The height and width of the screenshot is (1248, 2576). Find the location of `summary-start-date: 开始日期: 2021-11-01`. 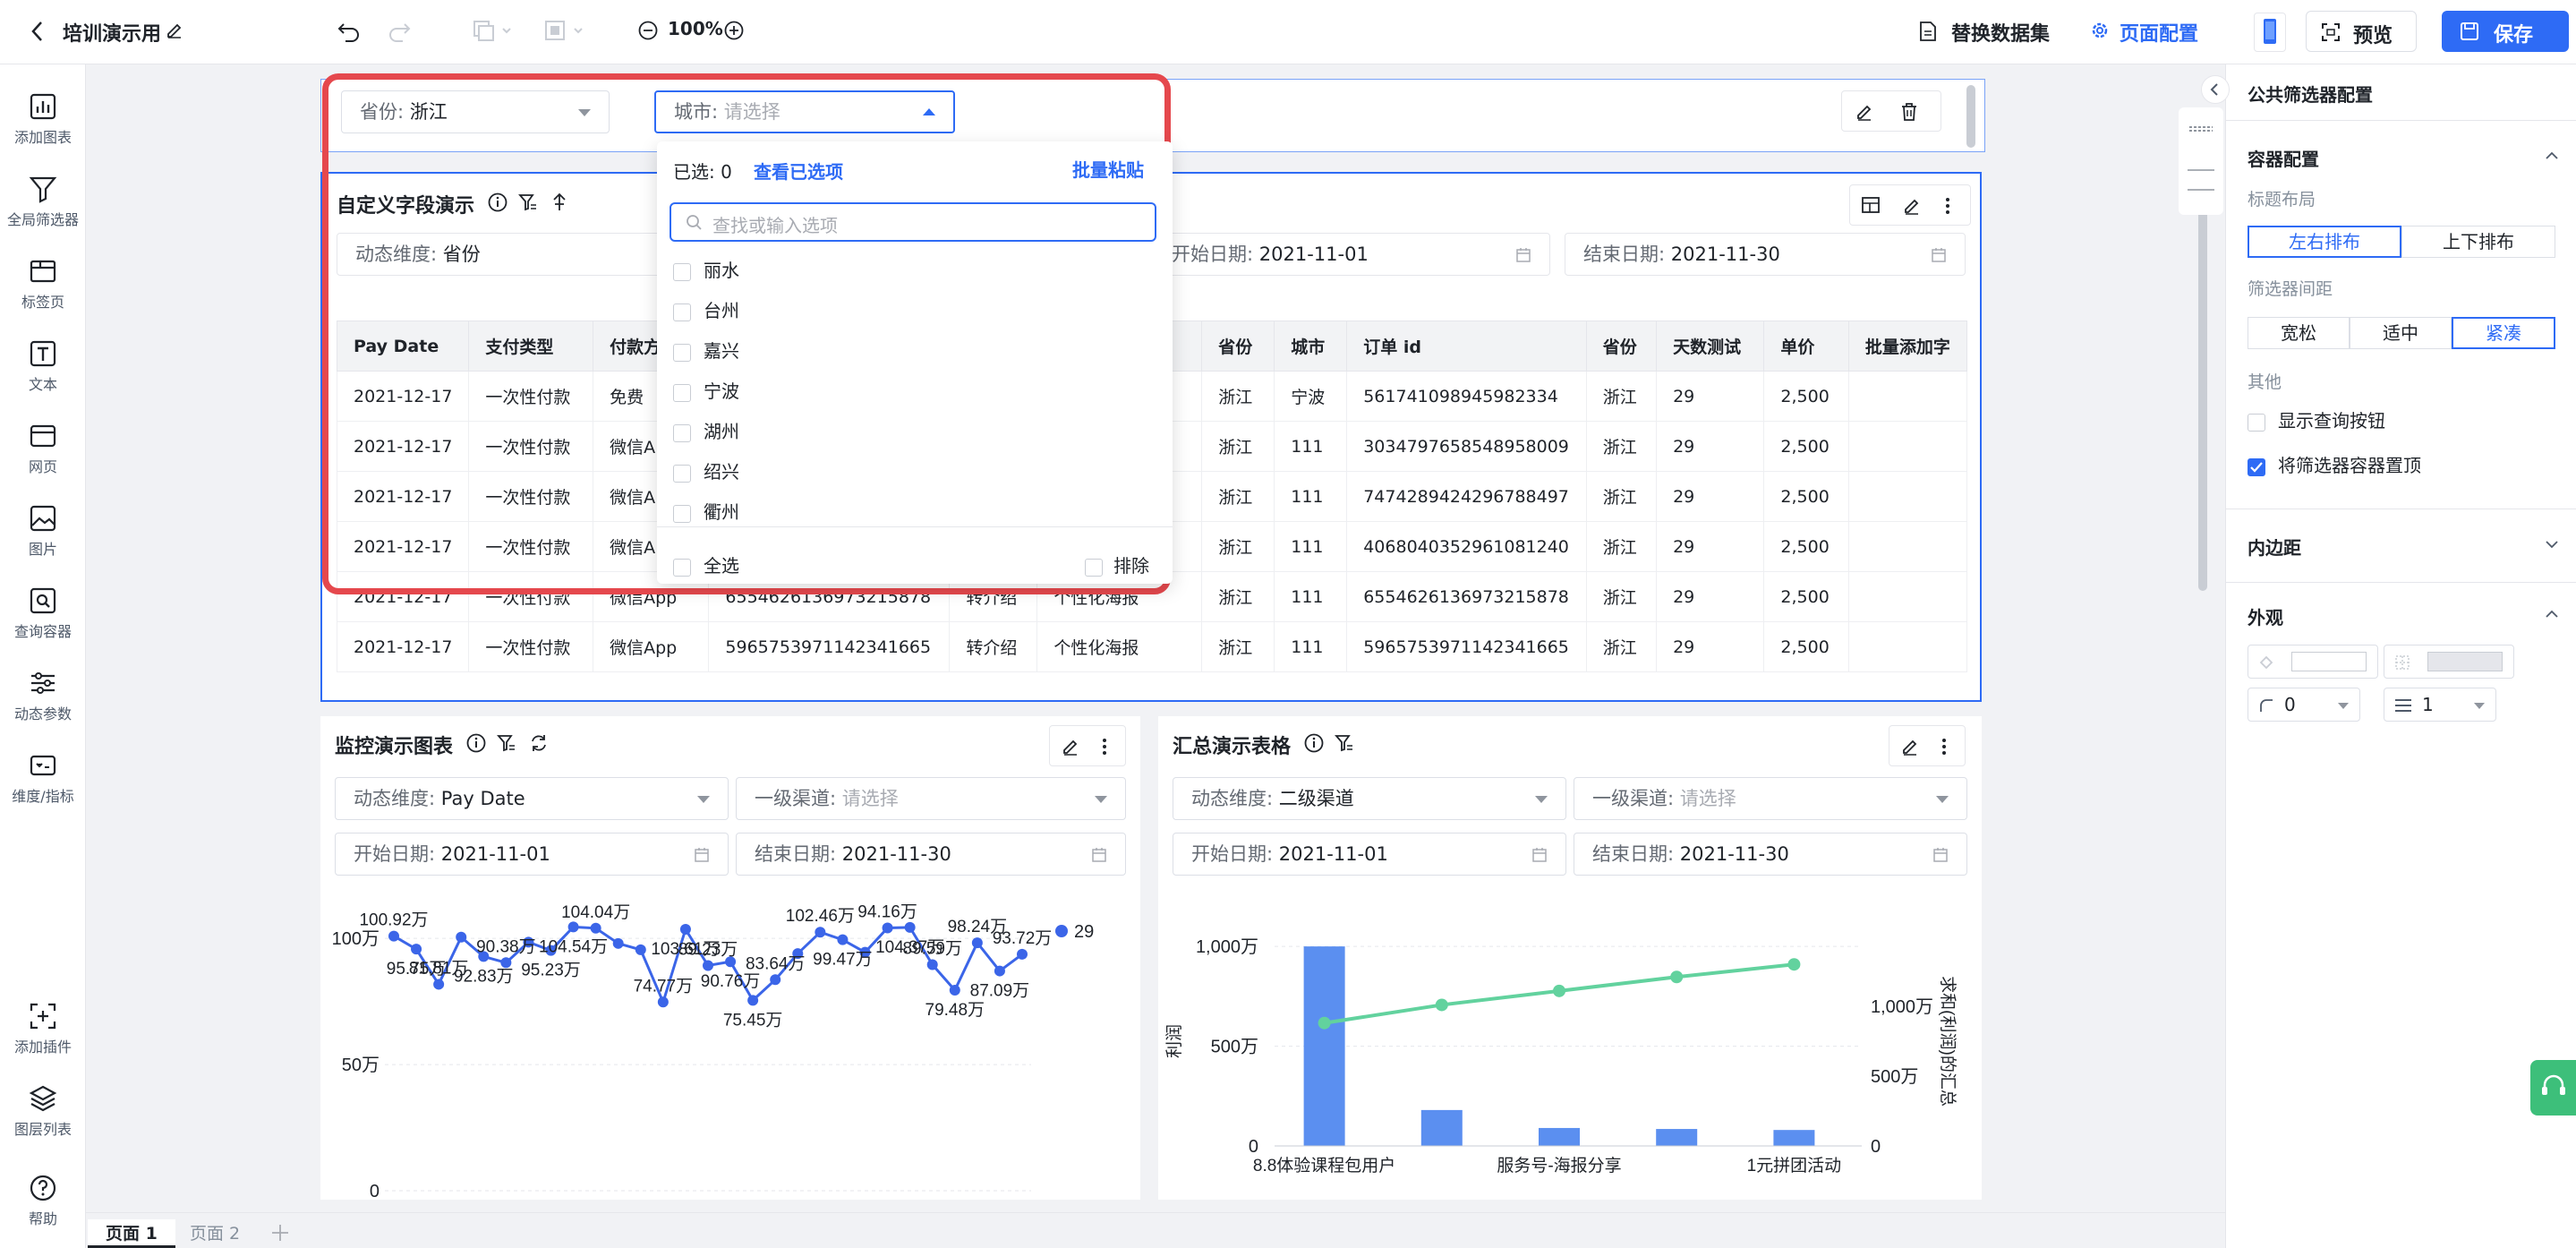

summary-start-date: 开始日期: 2021-11-01 is located at coordinates (1369, 854).